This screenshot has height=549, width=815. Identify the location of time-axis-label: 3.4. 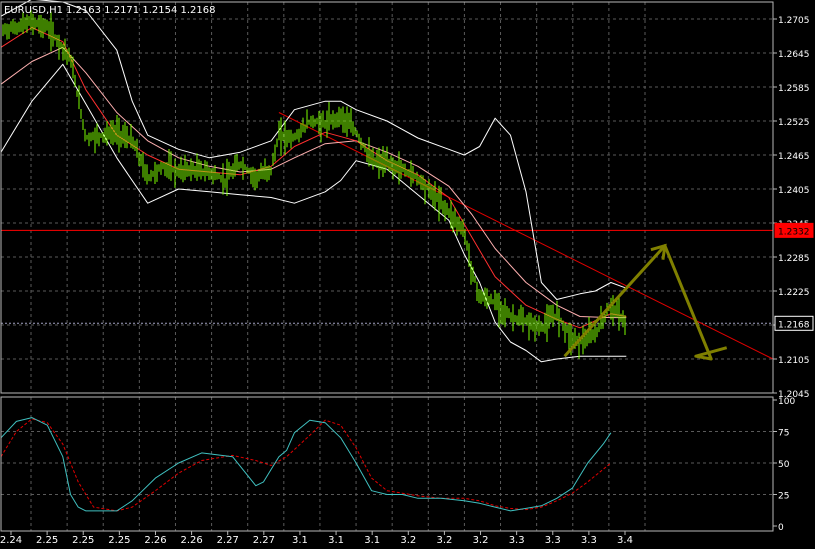
(625, 540).